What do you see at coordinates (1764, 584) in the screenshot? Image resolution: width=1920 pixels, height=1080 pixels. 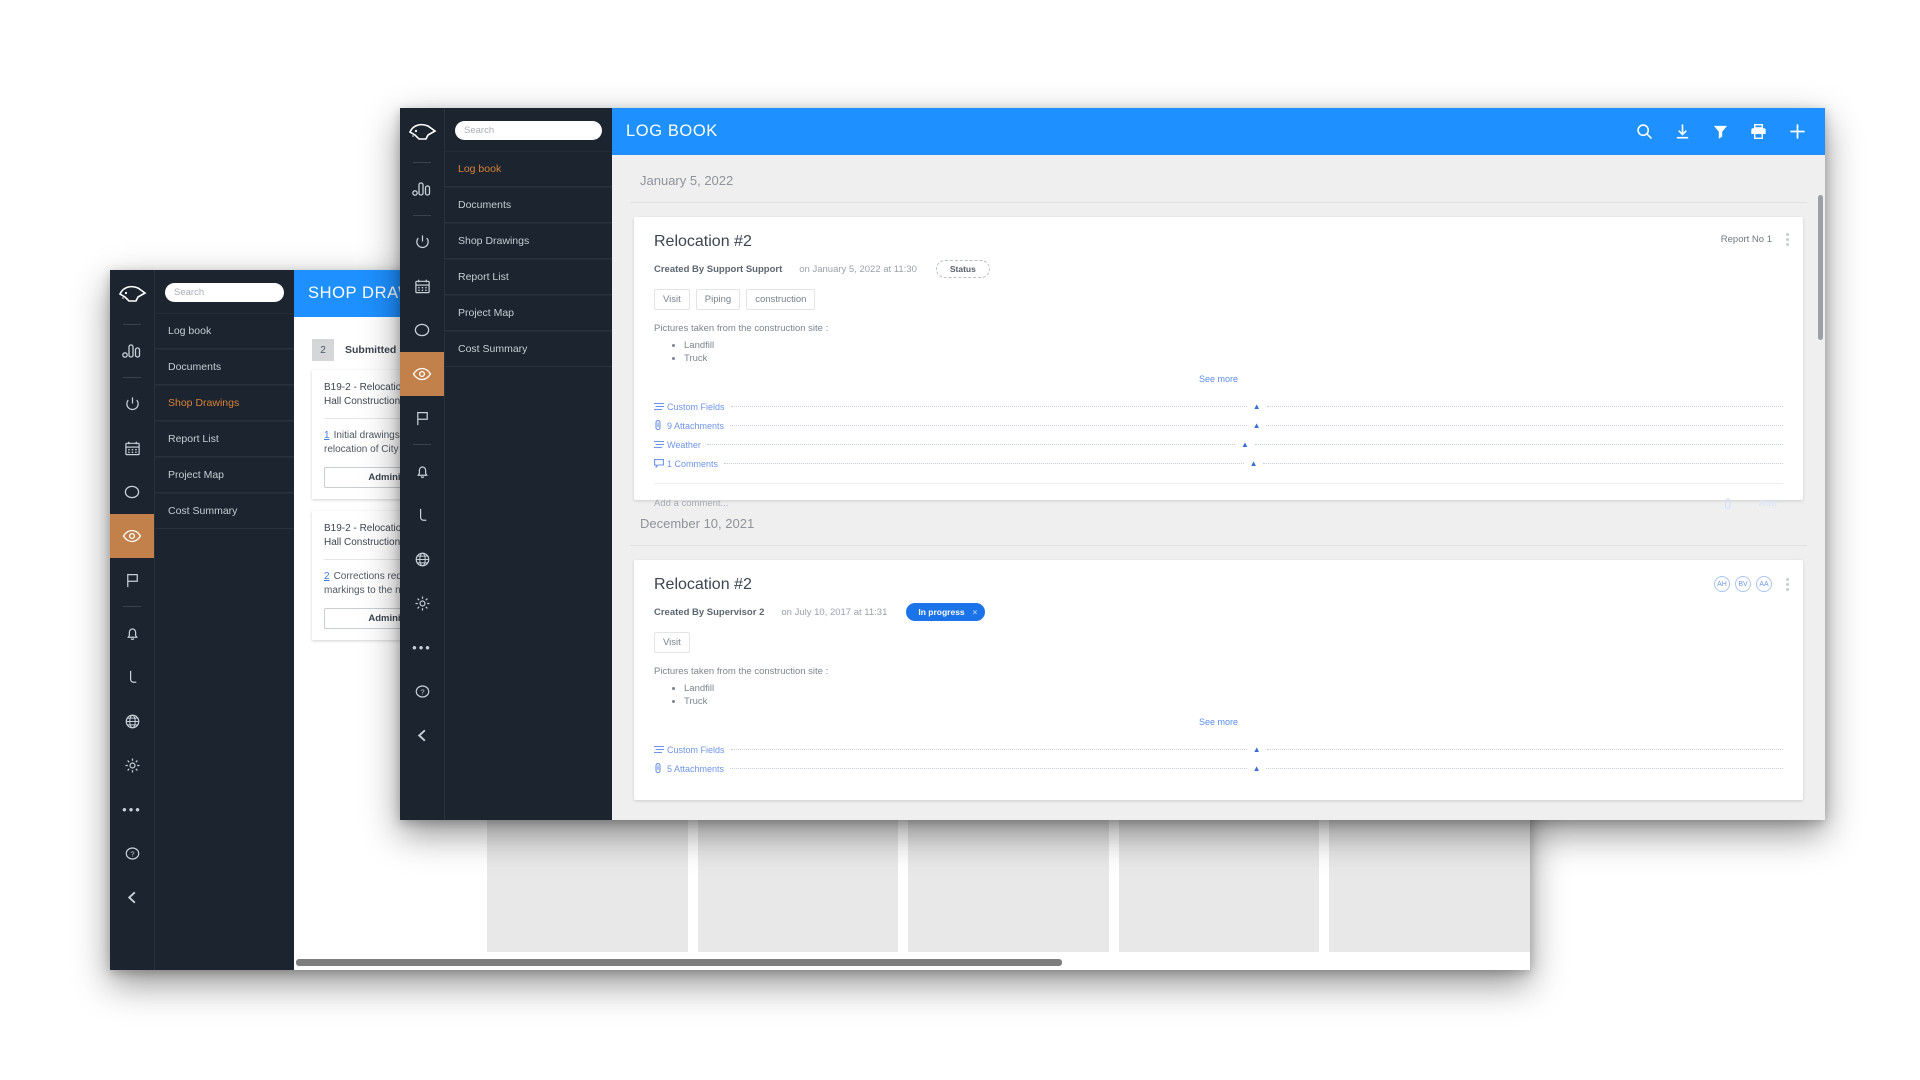 I see `avatar: AA` at bounding box center [1764, 584].